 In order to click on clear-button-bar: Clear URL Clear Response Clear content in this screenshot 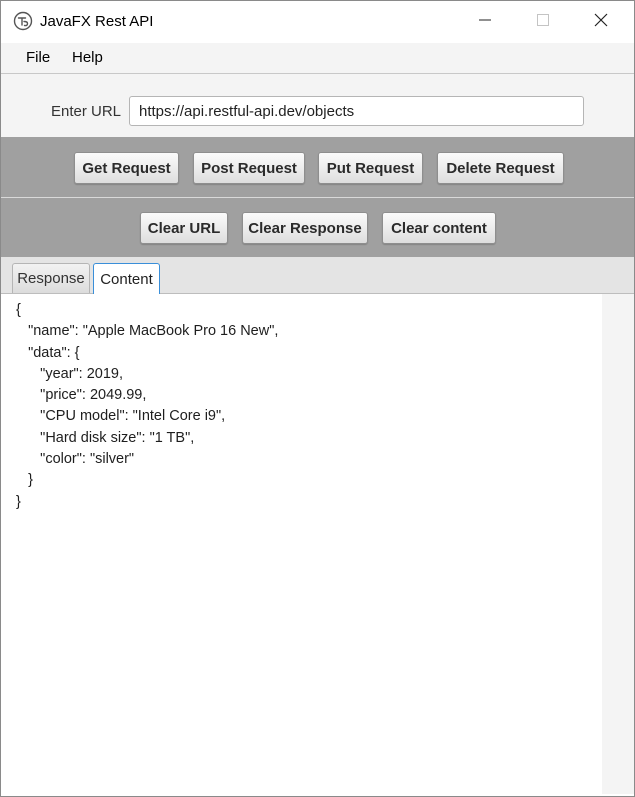, I will do `click(317, 227)`.